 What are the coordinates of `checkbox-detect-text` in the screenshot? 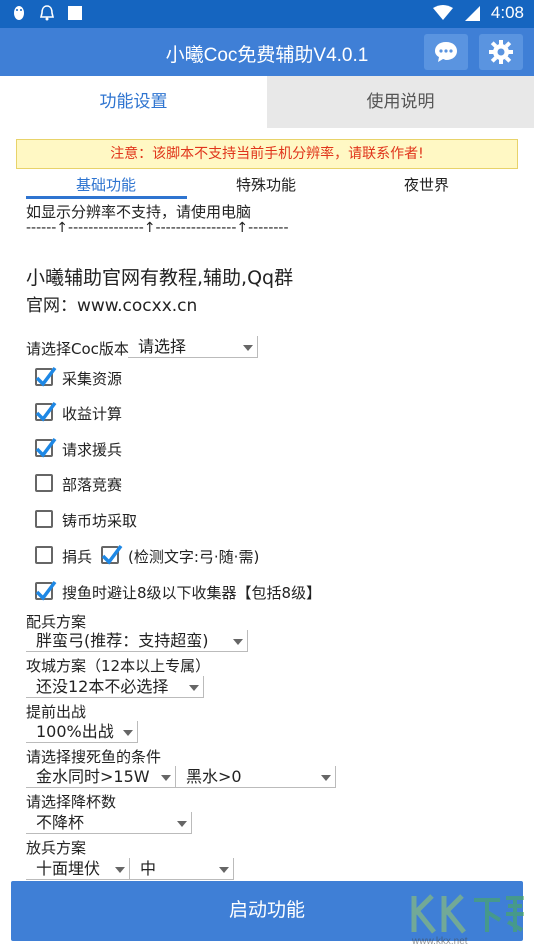 It's located at (112, 554).